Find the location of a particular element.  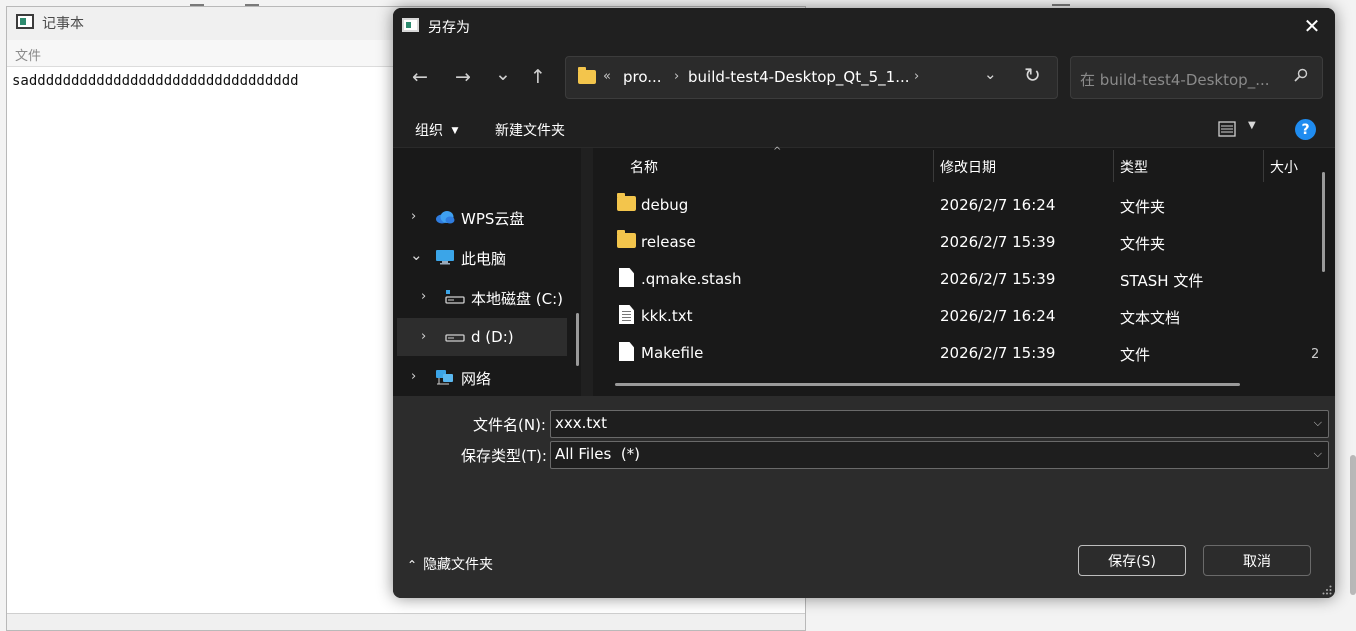

hide-folders-label: 隐藏文件夹 is located at coordinates (458, 565).